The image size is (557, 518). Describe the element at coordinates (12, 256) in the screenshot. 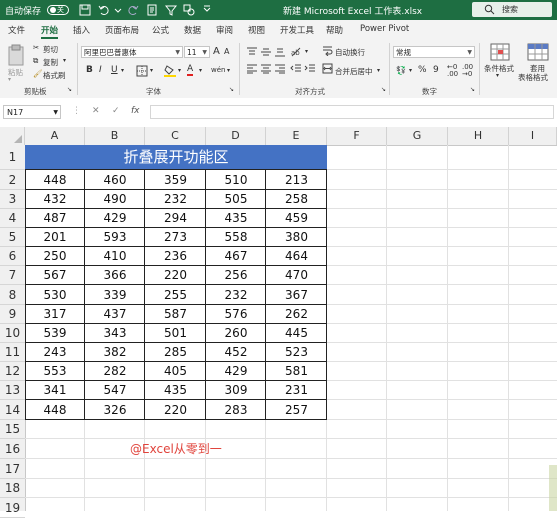

I see `row-header-6: 6` at that location.